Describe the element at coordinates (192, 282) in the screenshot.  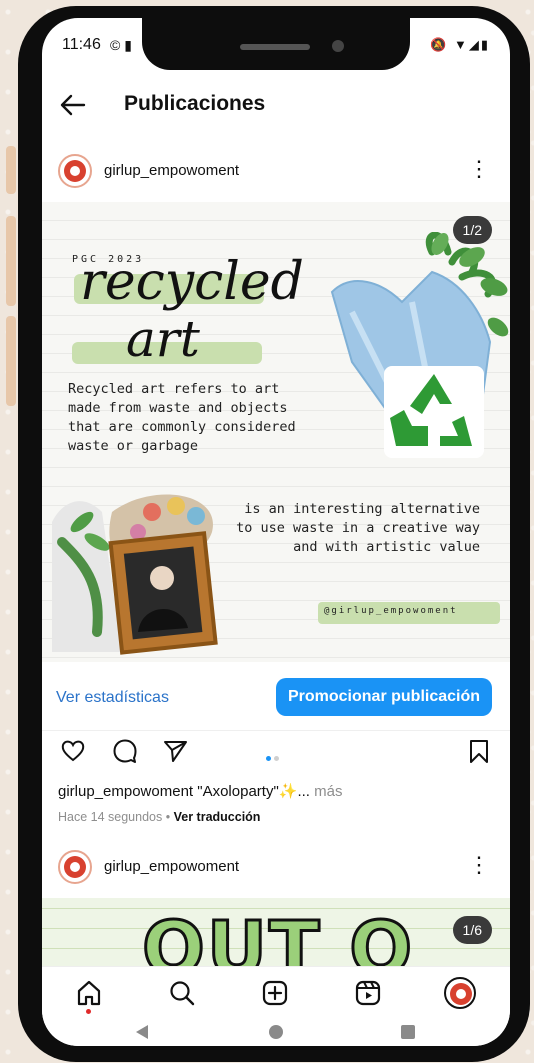
I see `image-title-line1: recycled` at that location.